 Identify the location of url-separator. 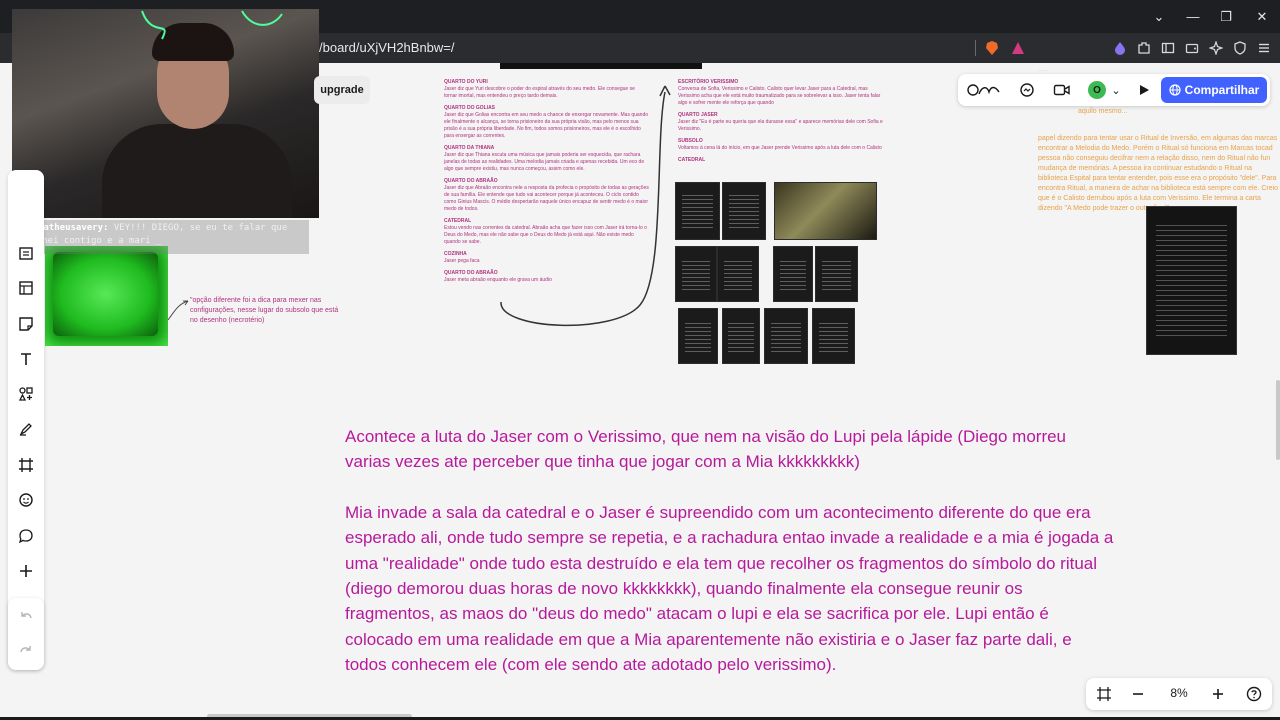
(975, 48).